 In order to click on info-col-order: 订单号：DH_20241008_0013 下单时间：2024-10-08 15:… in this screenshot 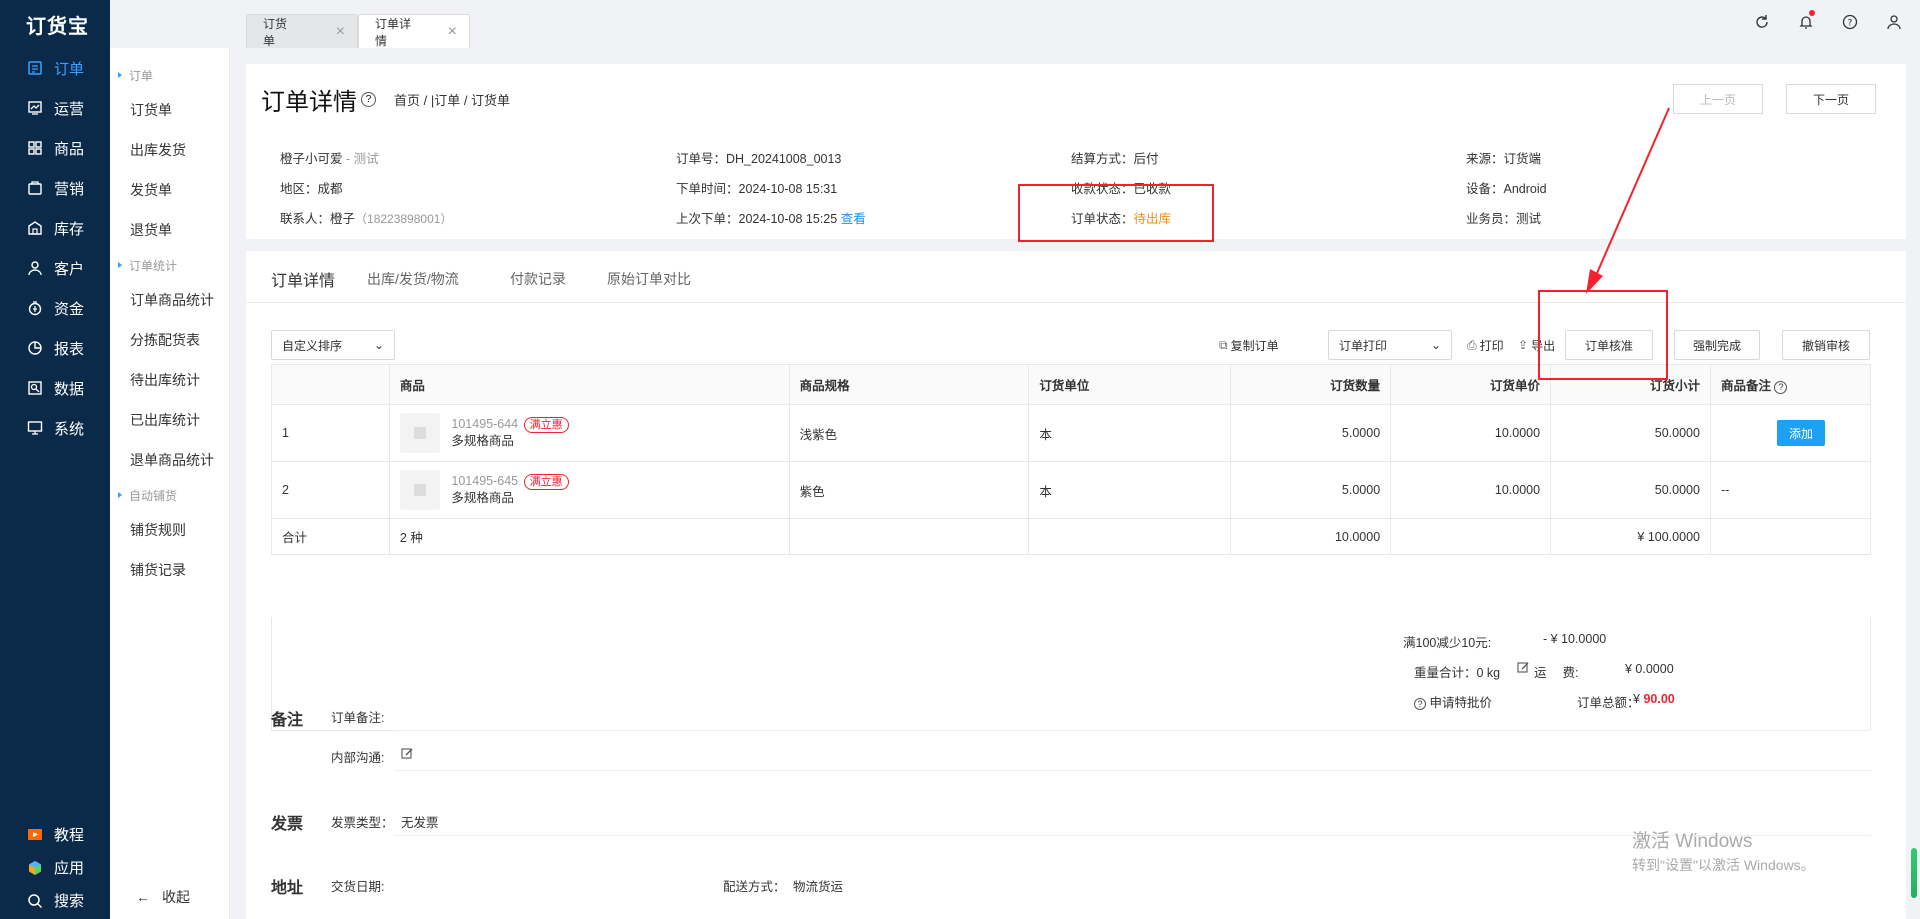, I will do `click(771, 189)`.